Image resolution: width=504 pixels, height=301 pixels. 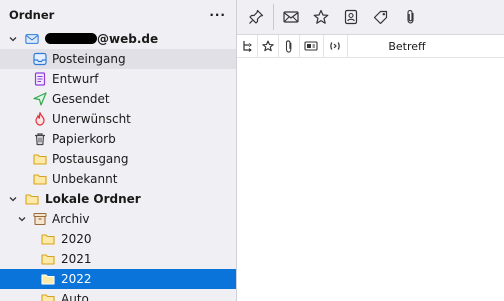 What do you see at coordinates (40, 219) in the screenshot?
I see `archive-box-icon` at bounding box center [40, 219].